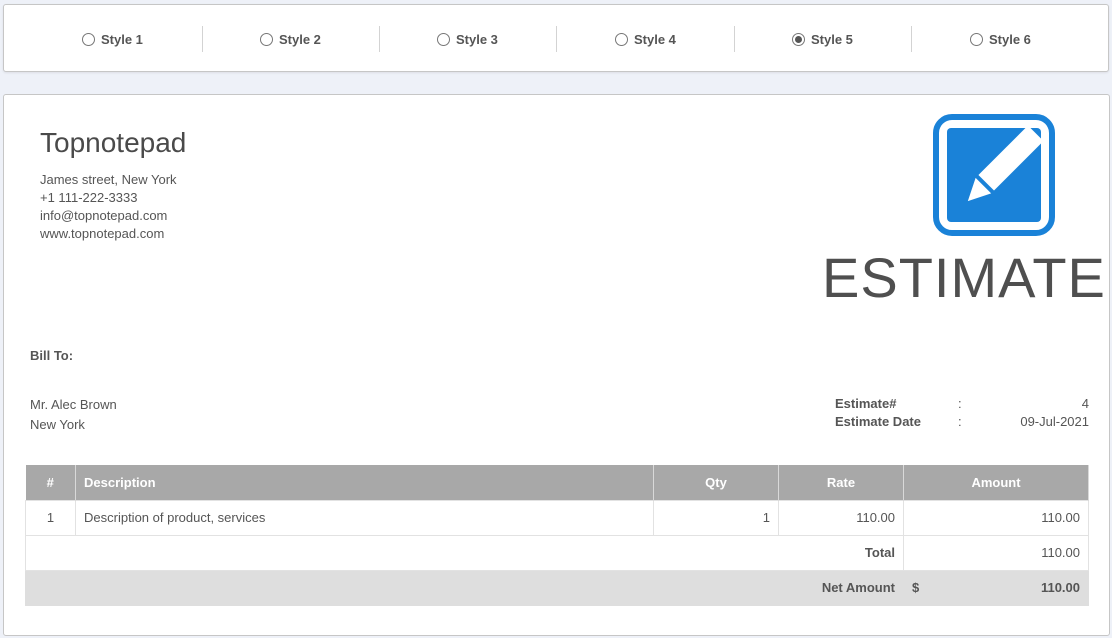 The width and height of the screenshot is (1112, 638). Describe the element at coordinates (266, 39) in the screenshot. I see `style-2-radio` at that location.